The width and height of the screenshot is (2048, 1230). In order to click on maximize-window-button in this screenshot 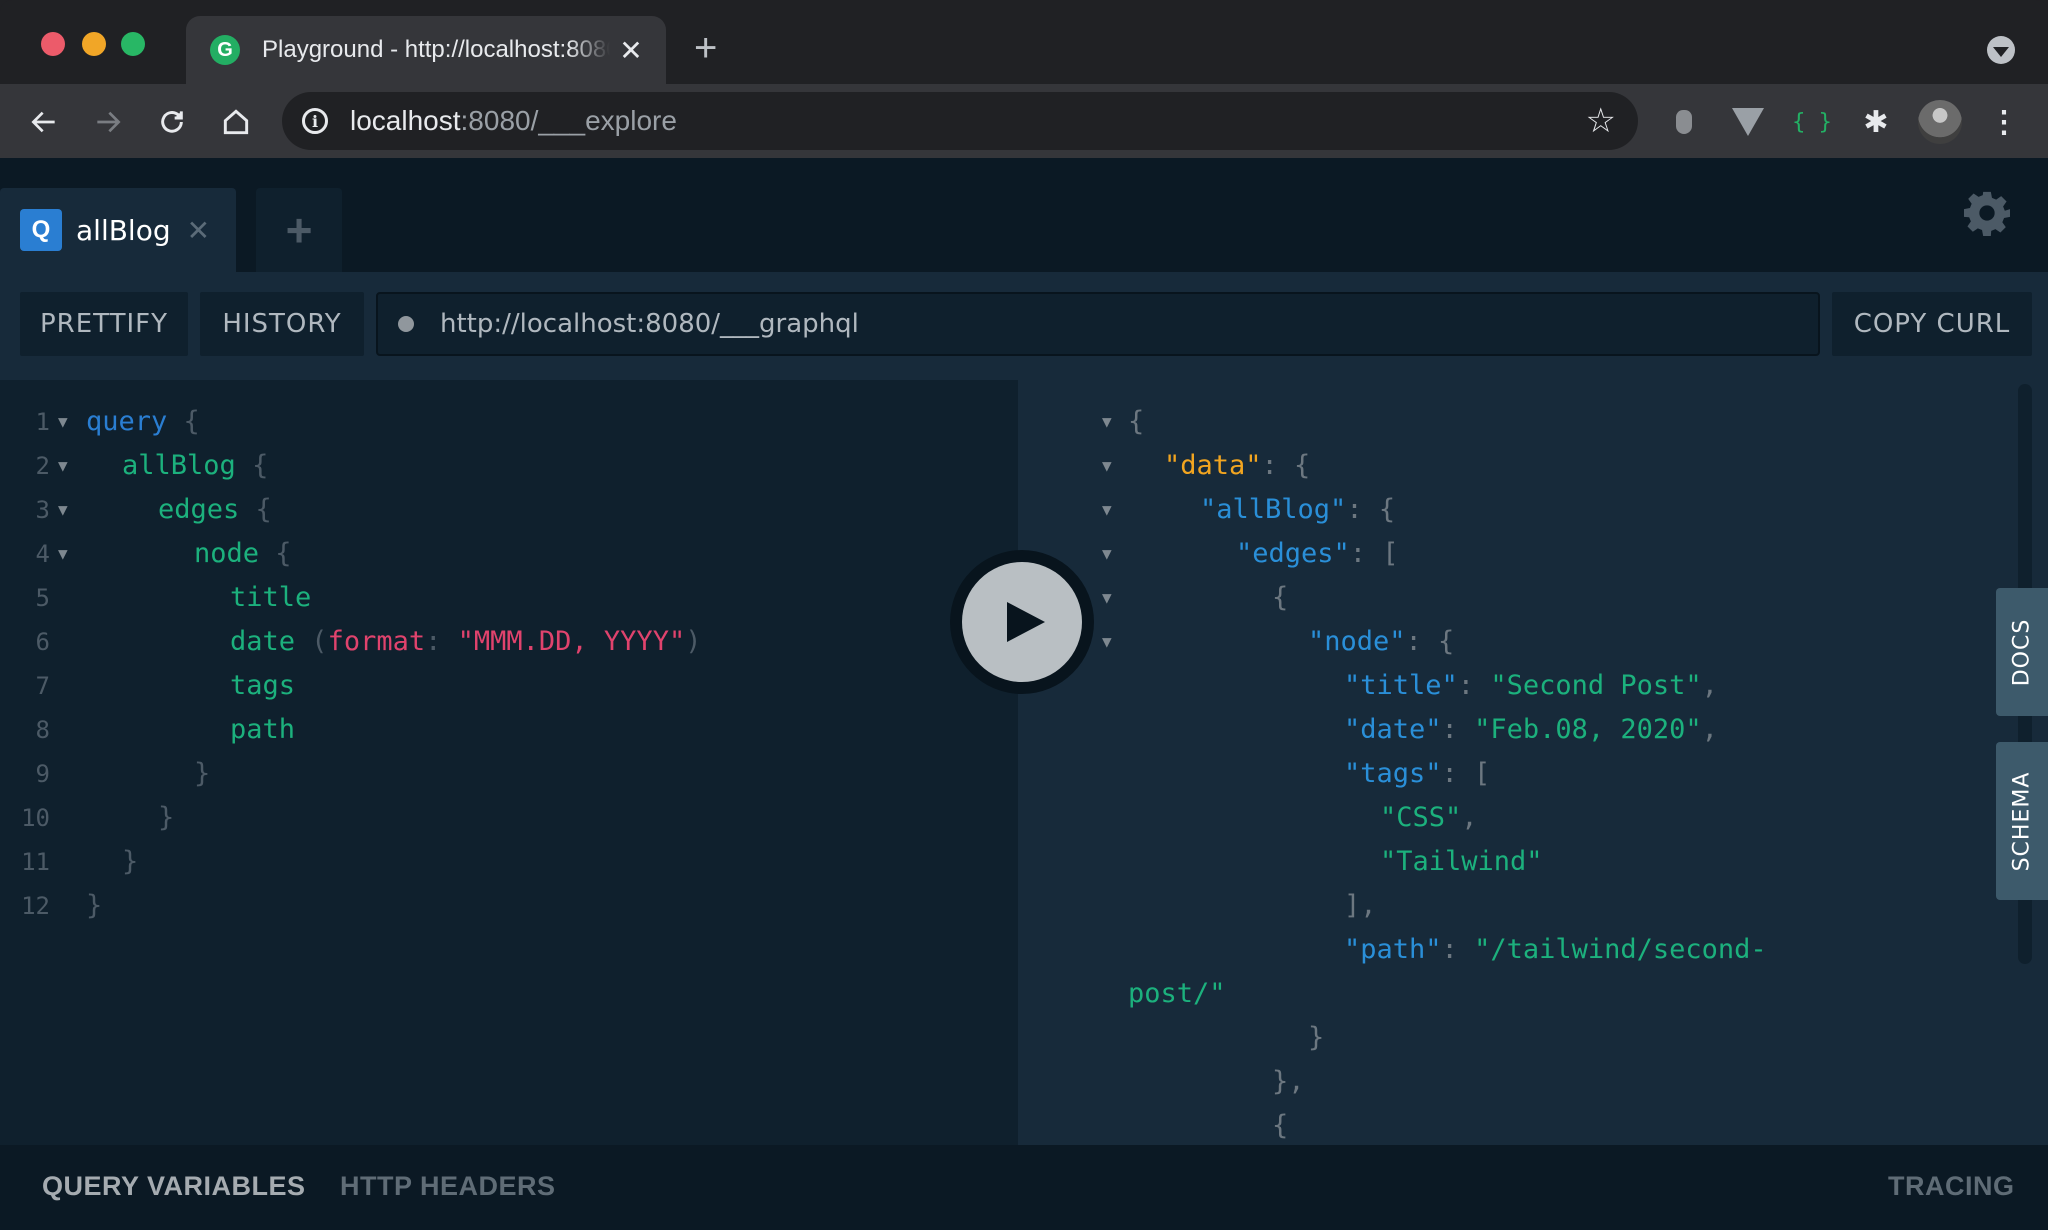, I will do `click(133, 44)`.